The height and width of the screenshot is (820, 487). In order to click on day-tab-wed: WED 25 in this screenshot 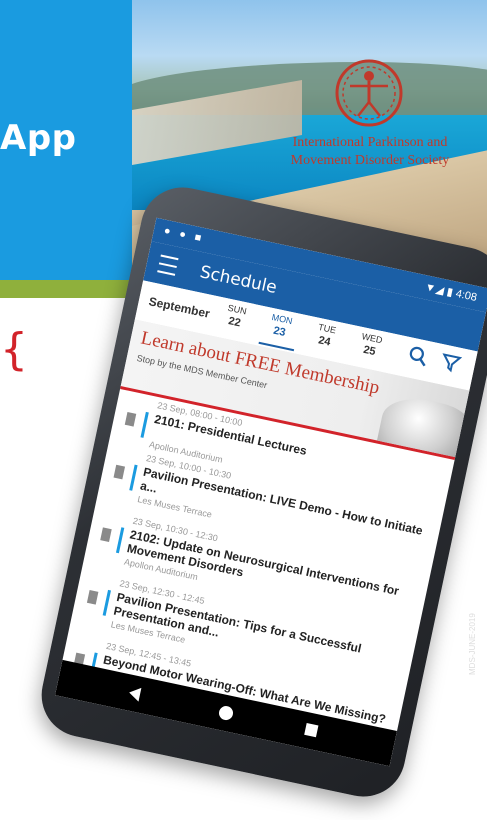, I will do `click(371, 345)`.